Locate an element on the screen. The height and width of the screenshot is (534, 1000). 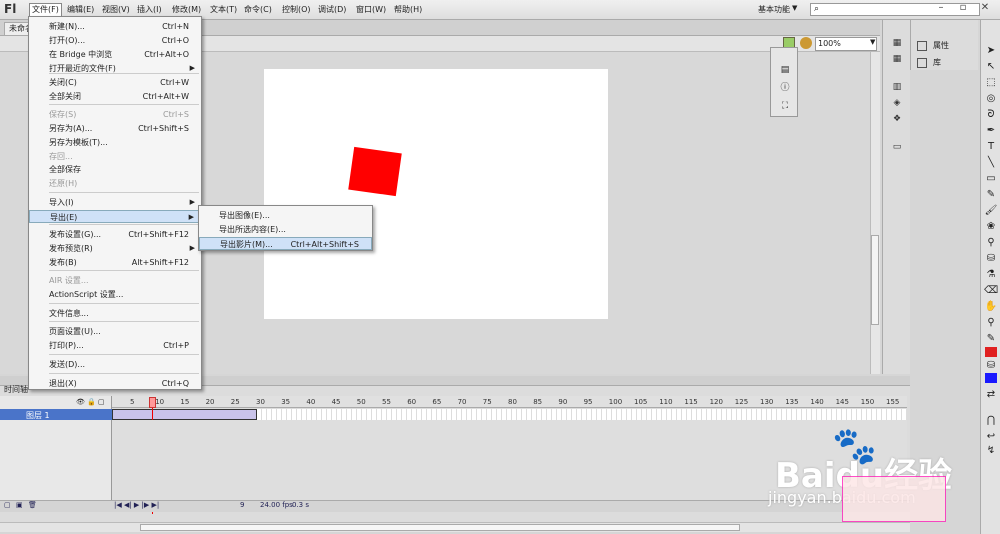
playhead-handle is located at coordinates (152, 402).